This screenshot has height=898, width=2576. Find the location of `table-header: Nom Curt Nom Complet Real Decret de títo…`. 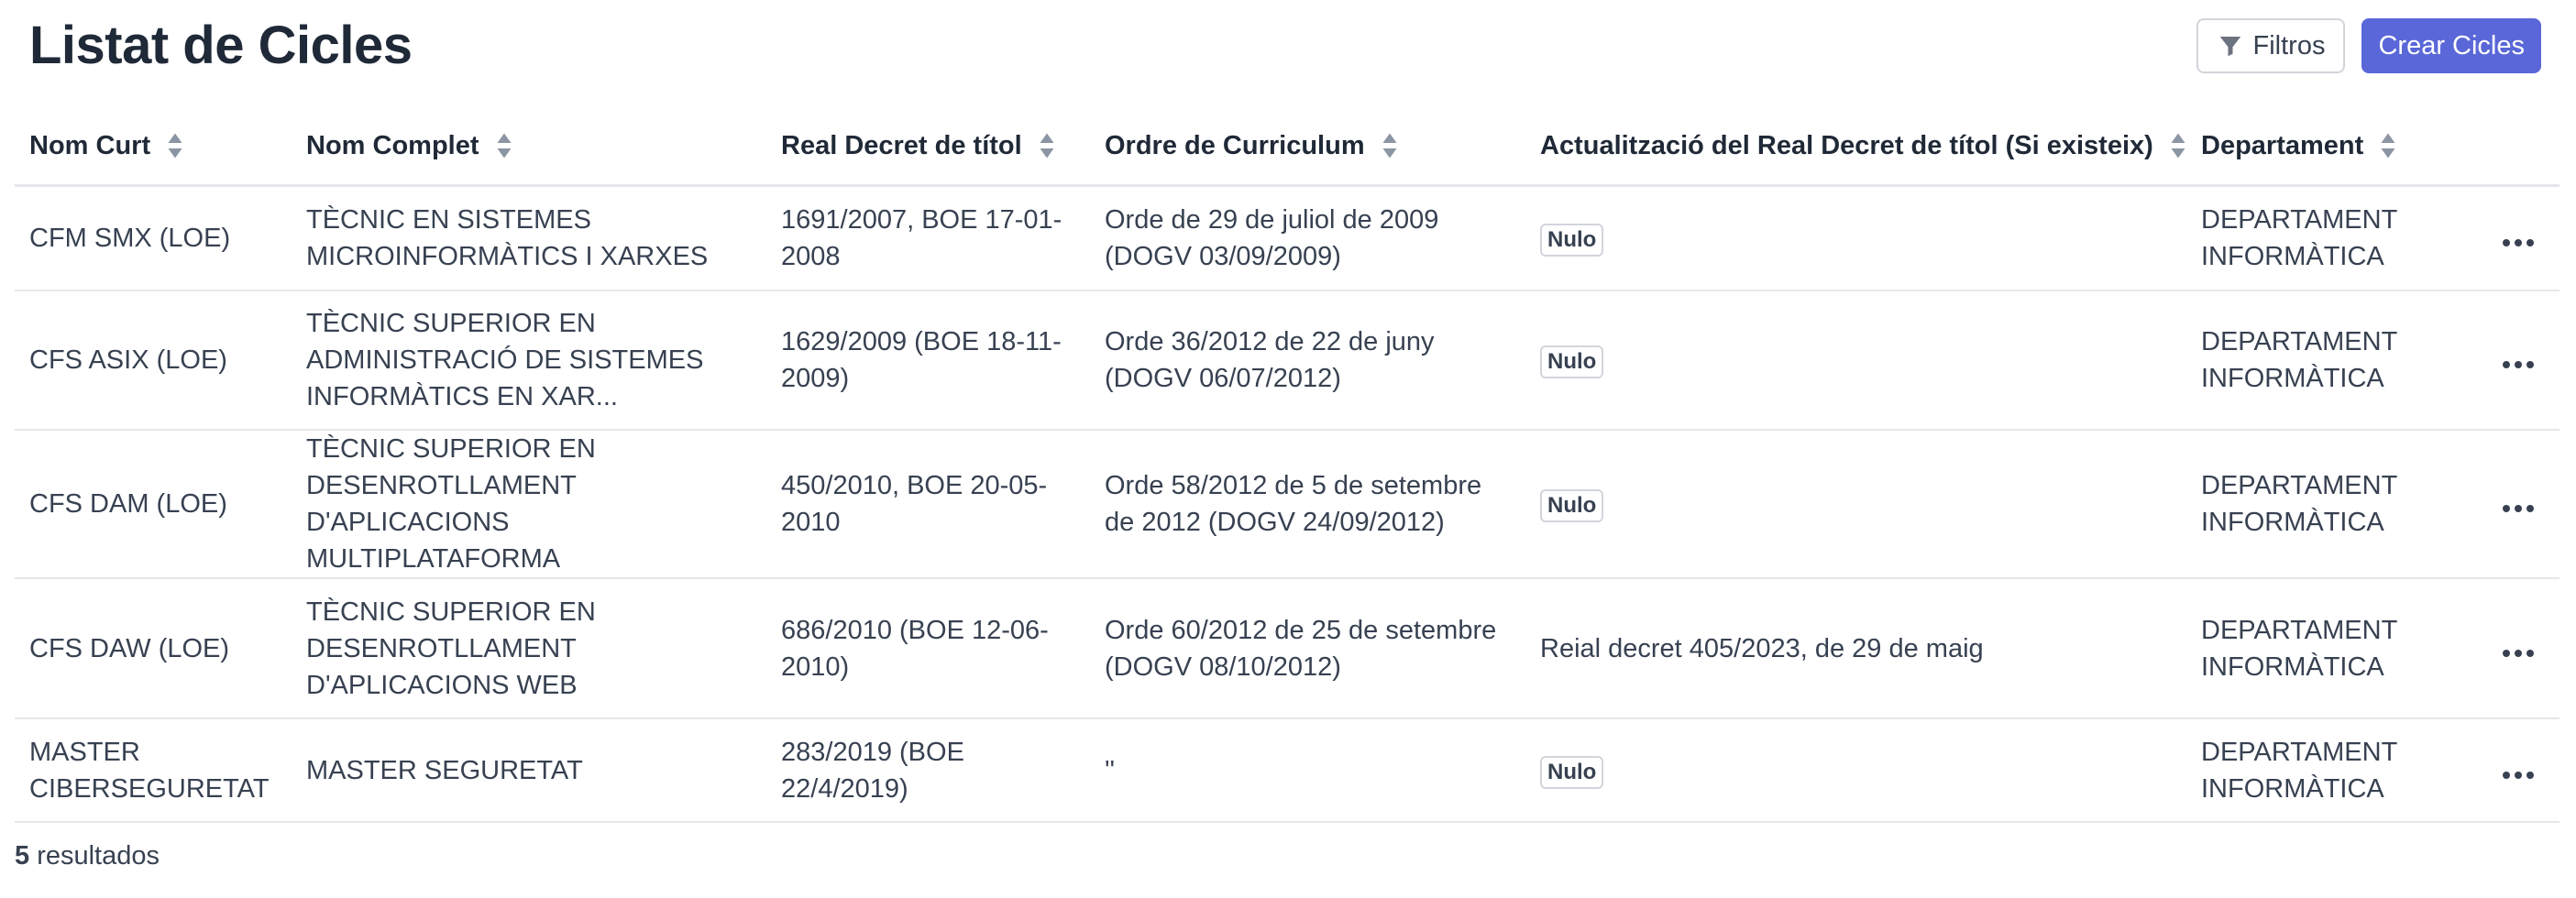

table-header: Nom Curt Nom Complet Real Decret de títo… is located at coordinates (1287, 146).